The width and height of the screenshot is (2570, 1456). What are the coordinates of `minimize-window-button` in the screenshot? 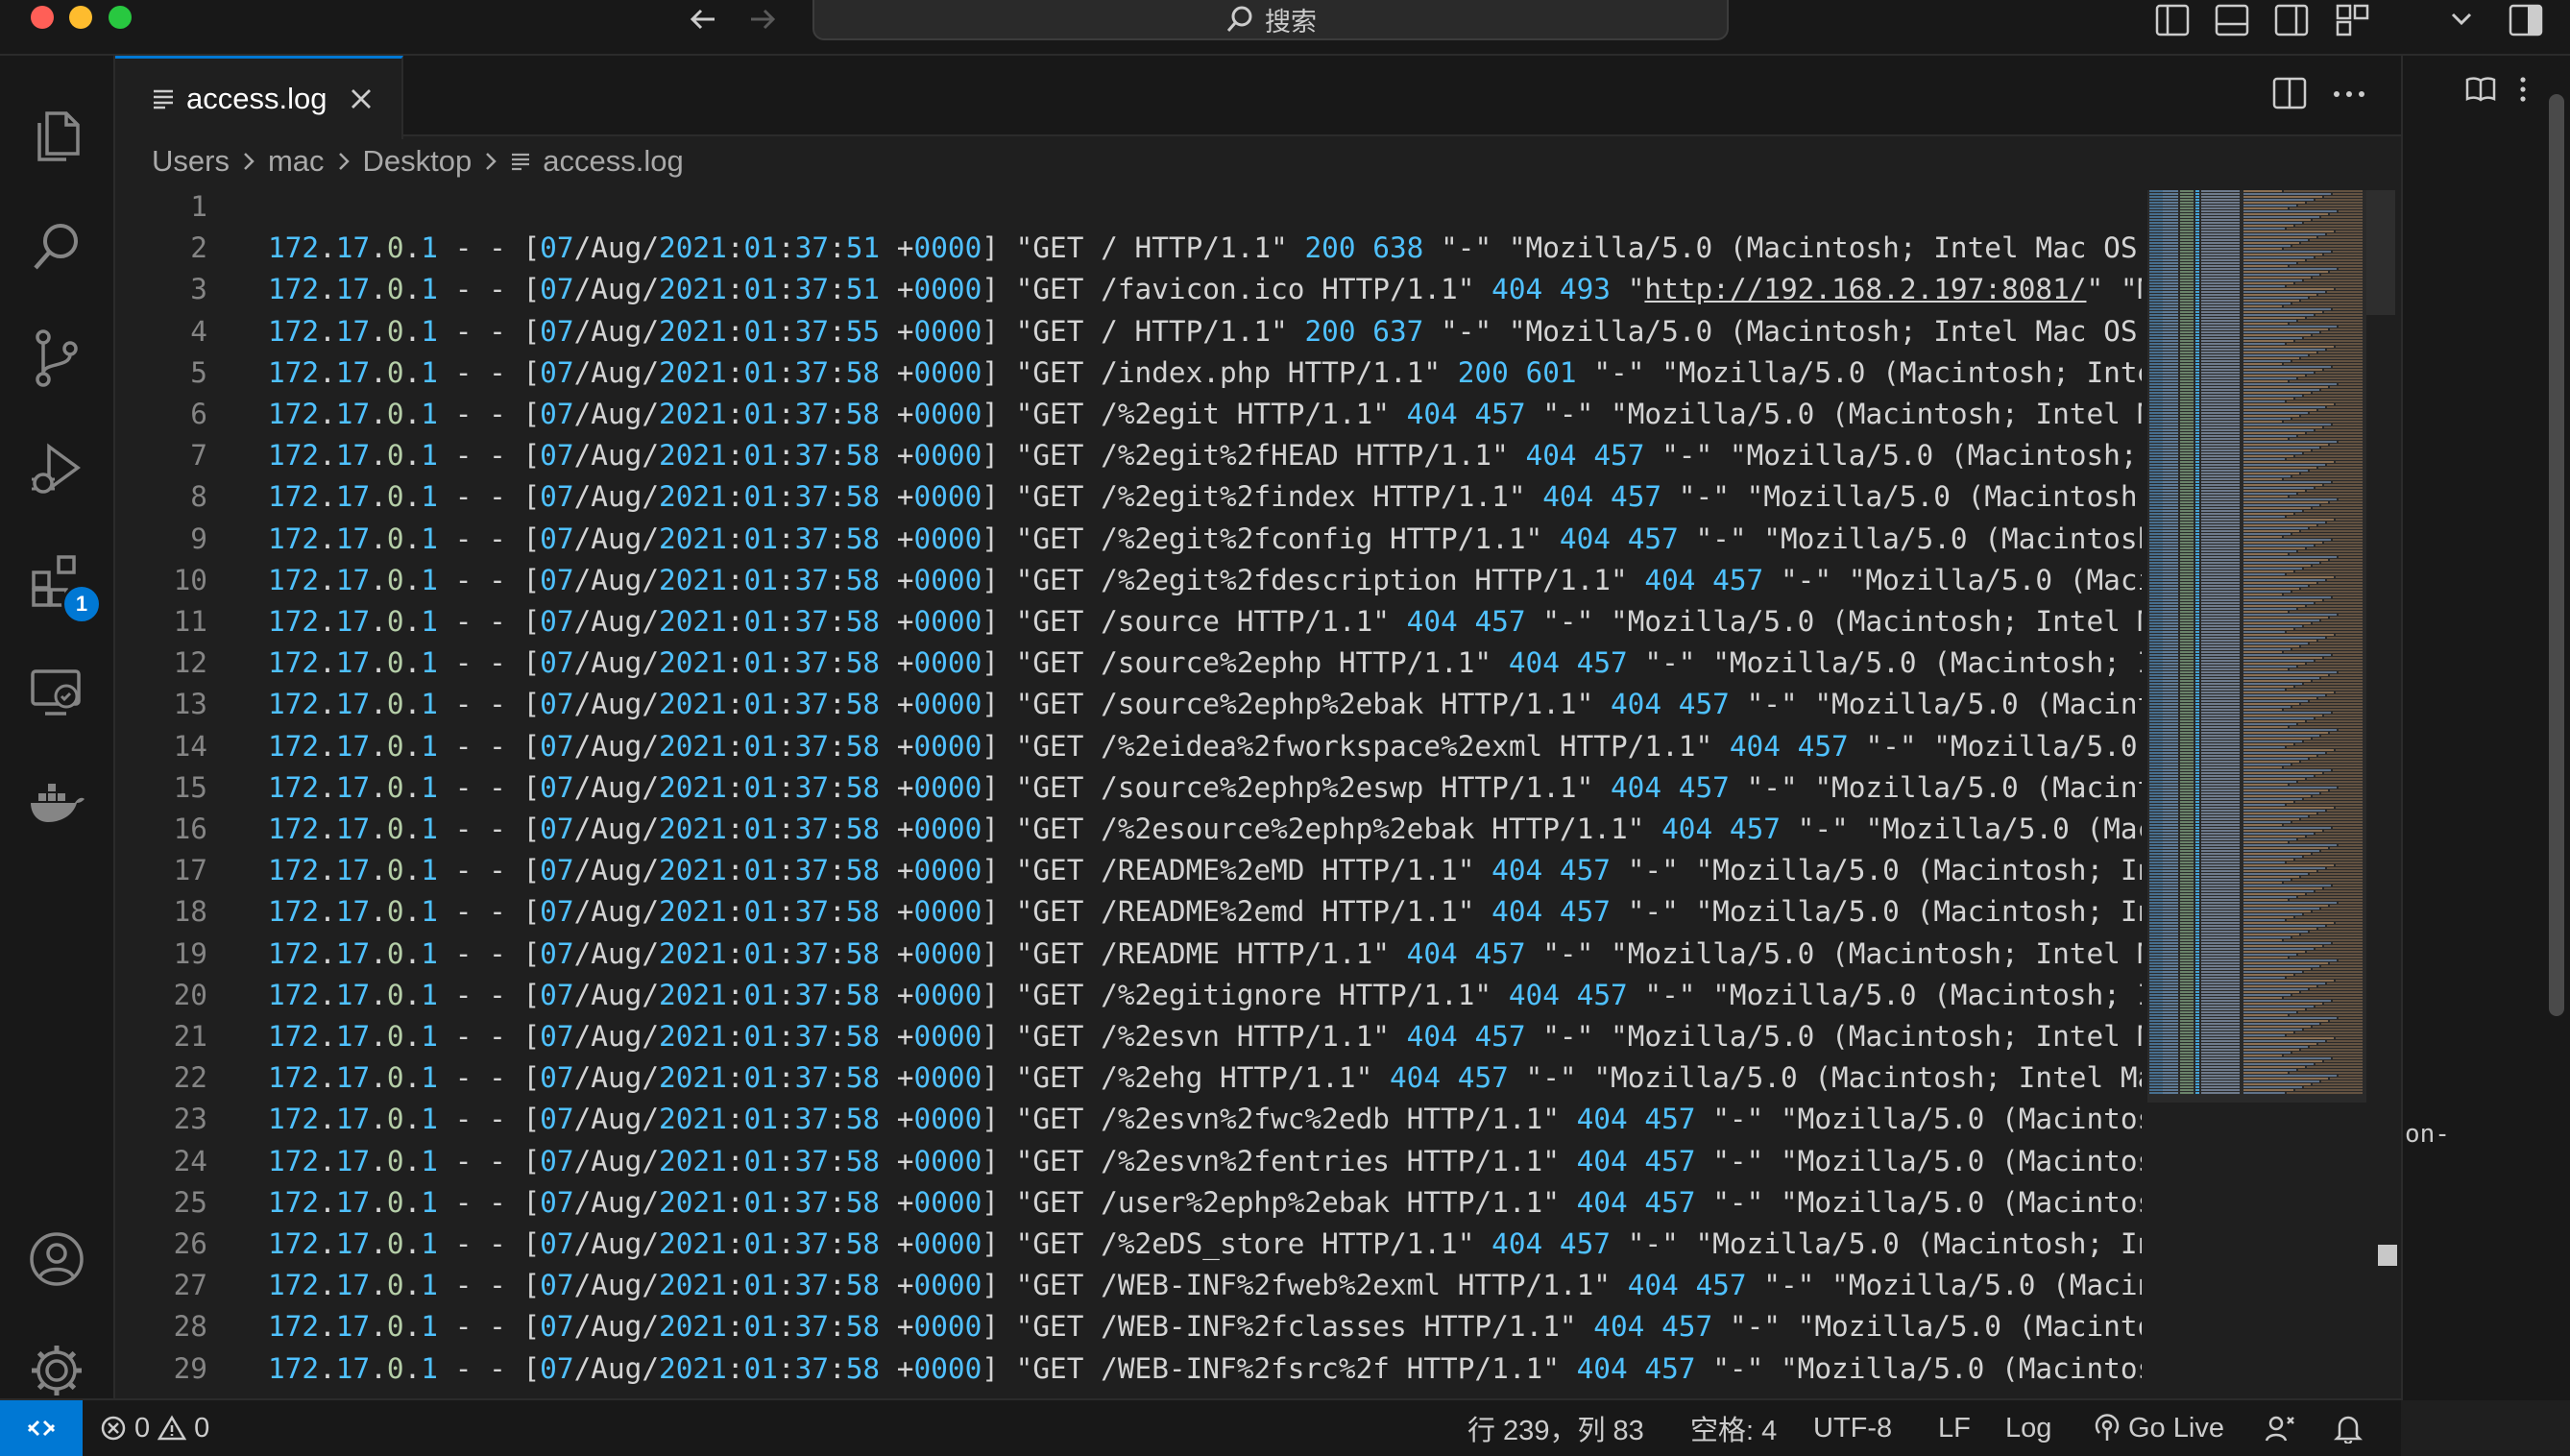 It's located at (80, 17).